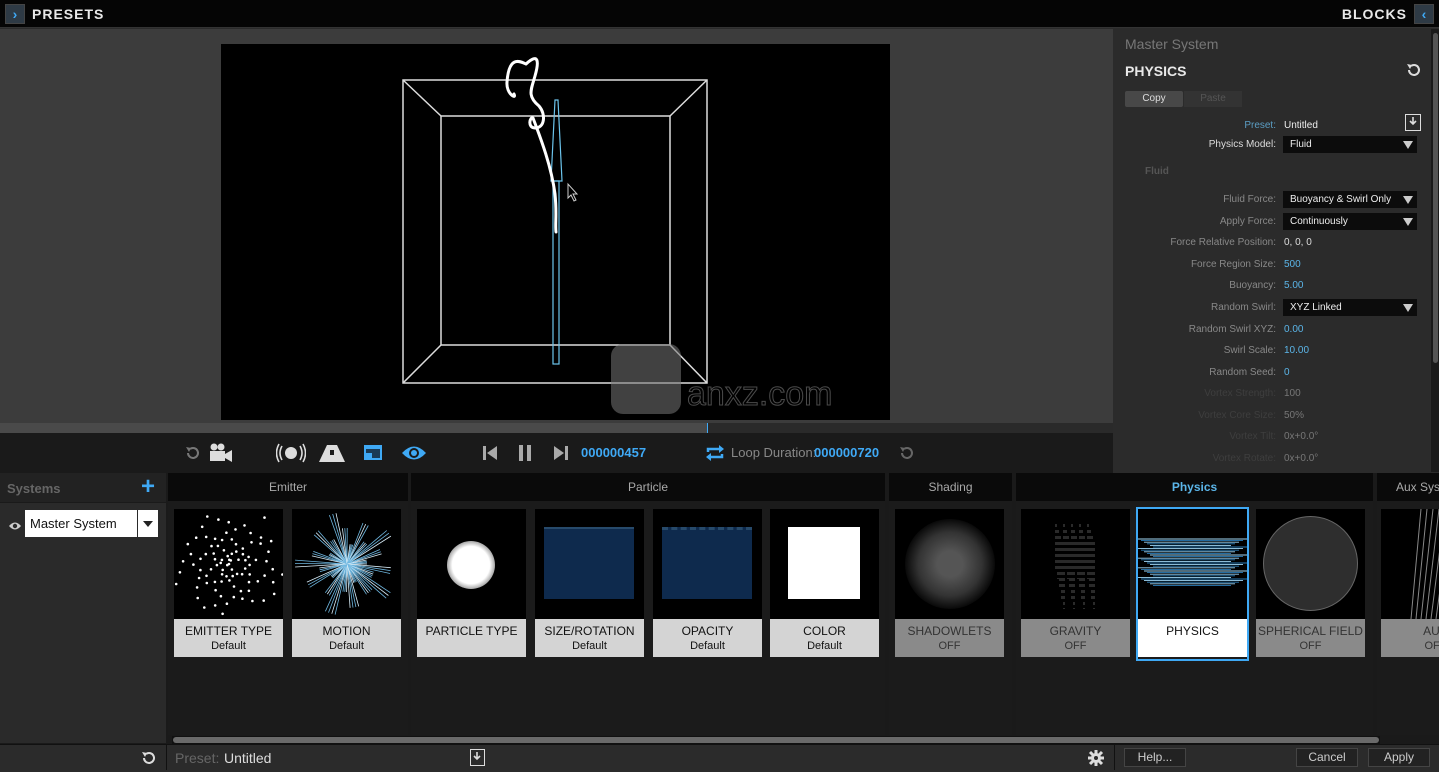  I want to click on property-label: Vortex Tilt:, so click(1252, 436).